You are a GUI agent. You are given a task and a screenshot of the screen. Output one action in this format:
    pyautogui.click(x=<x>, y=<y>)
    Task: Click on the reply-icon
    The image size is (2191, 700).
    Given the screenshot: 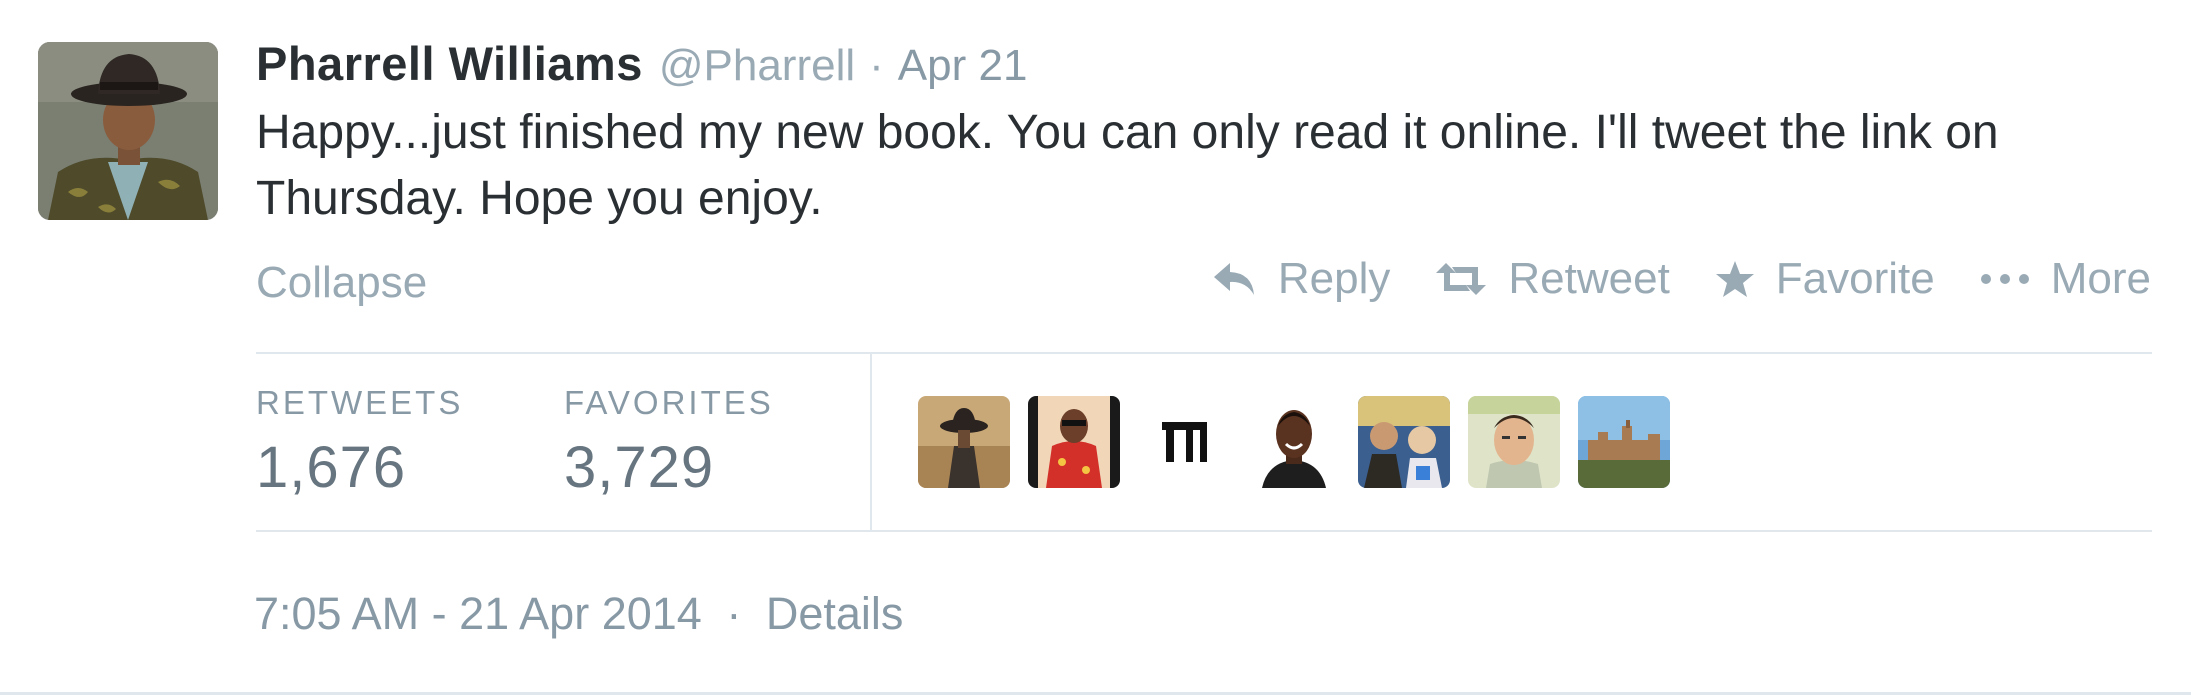 What is the action you would take?
    pyautogui.click(x=1234, y=279)
    